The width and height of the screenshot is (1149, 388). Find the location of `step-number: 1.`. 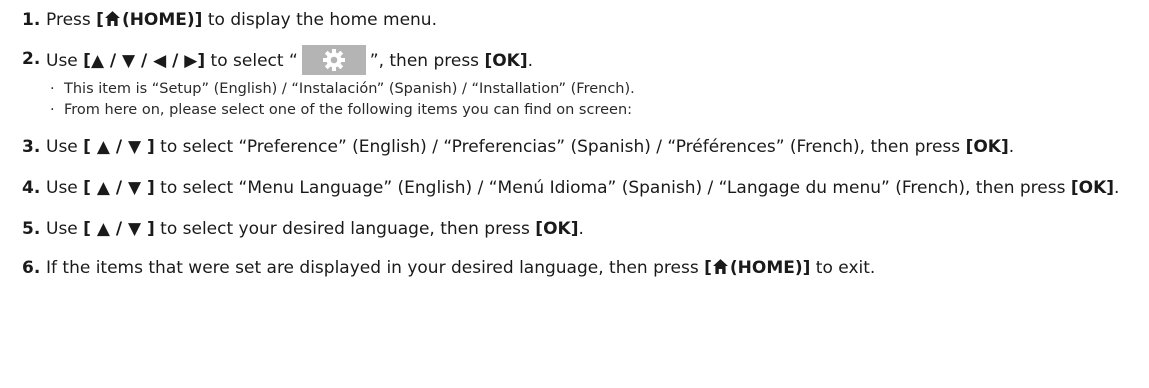

step-number: 1. is located at coordinates (31, 20).